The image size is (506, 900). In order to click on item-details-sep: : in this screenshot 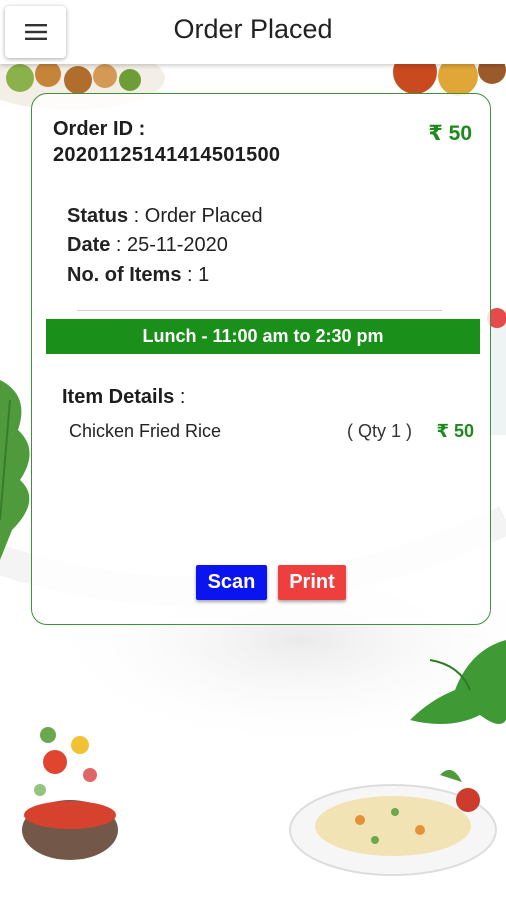, I will do `click(180, 397)`.